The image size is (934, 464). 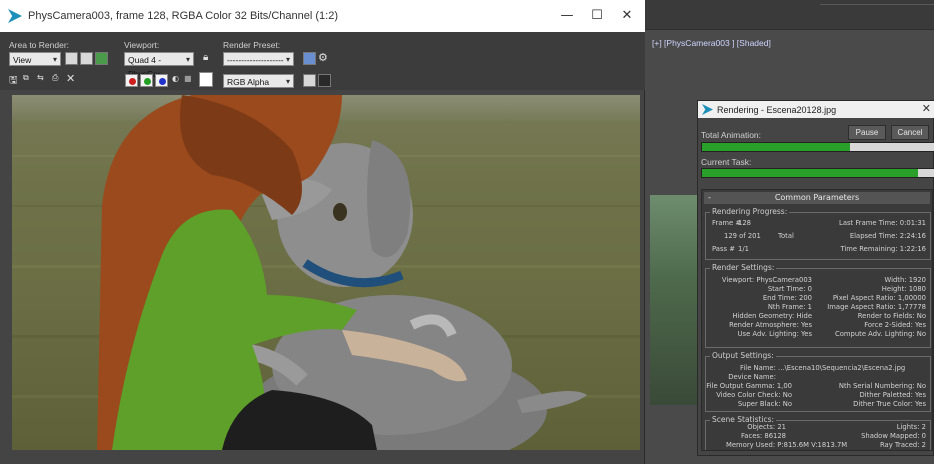 I want to click on alpha-toggle-icon: ◐, so click(x=175, y=78).